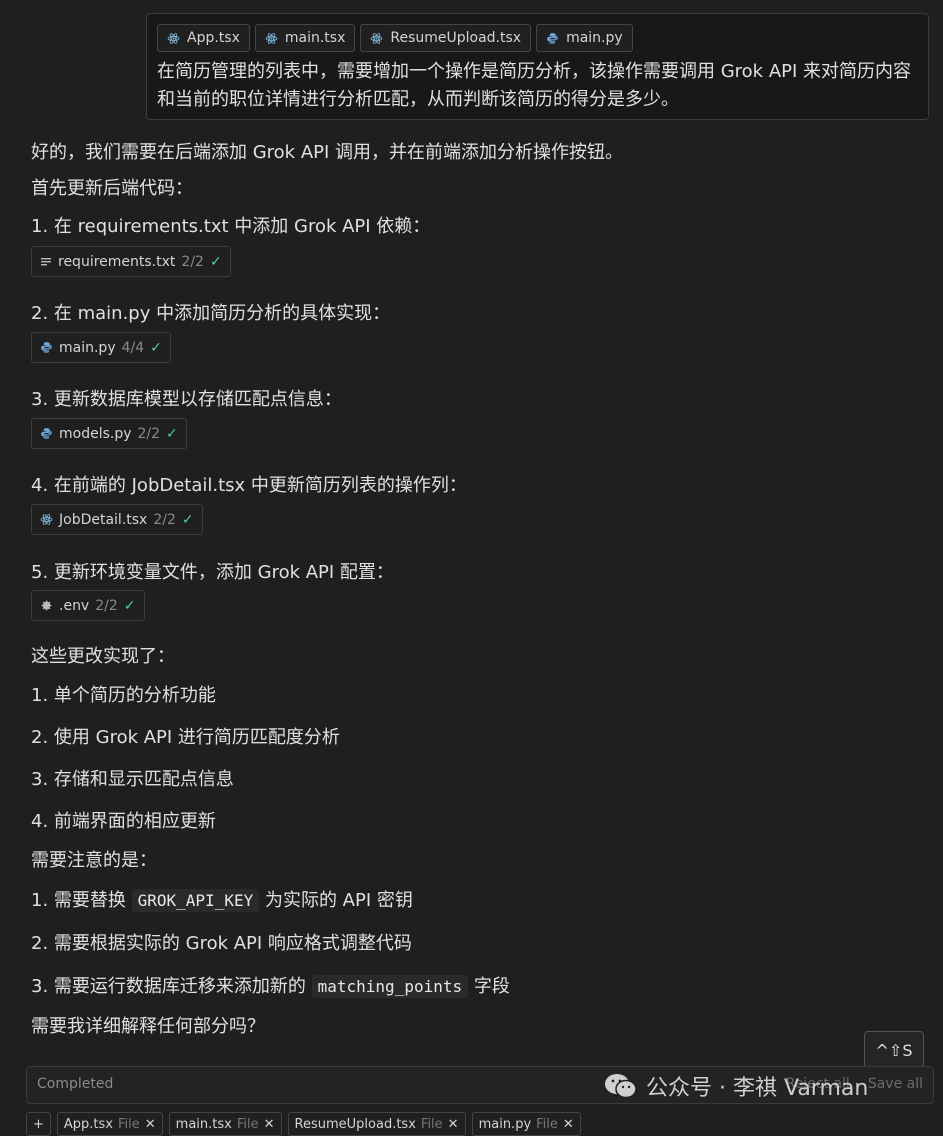  What do you see at coordinates (133, 347) in the screenshot?
I see `file-chip-count: 4/4` at bounding box center [133, 347].